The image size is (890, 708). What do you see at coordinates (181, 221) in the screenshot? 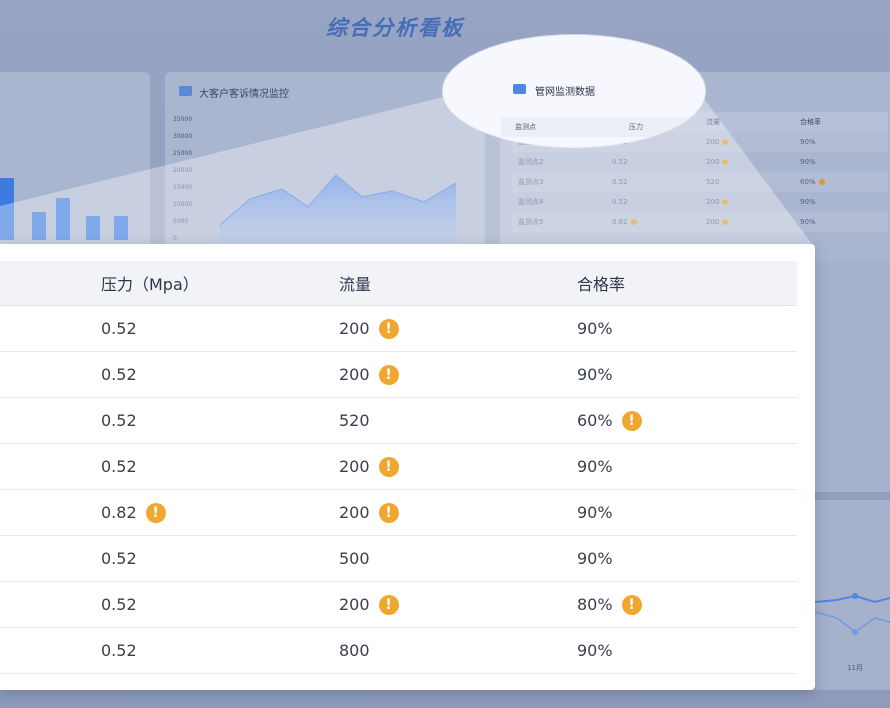
I see `y-tick: 5000` at bounding box center [181, 221].